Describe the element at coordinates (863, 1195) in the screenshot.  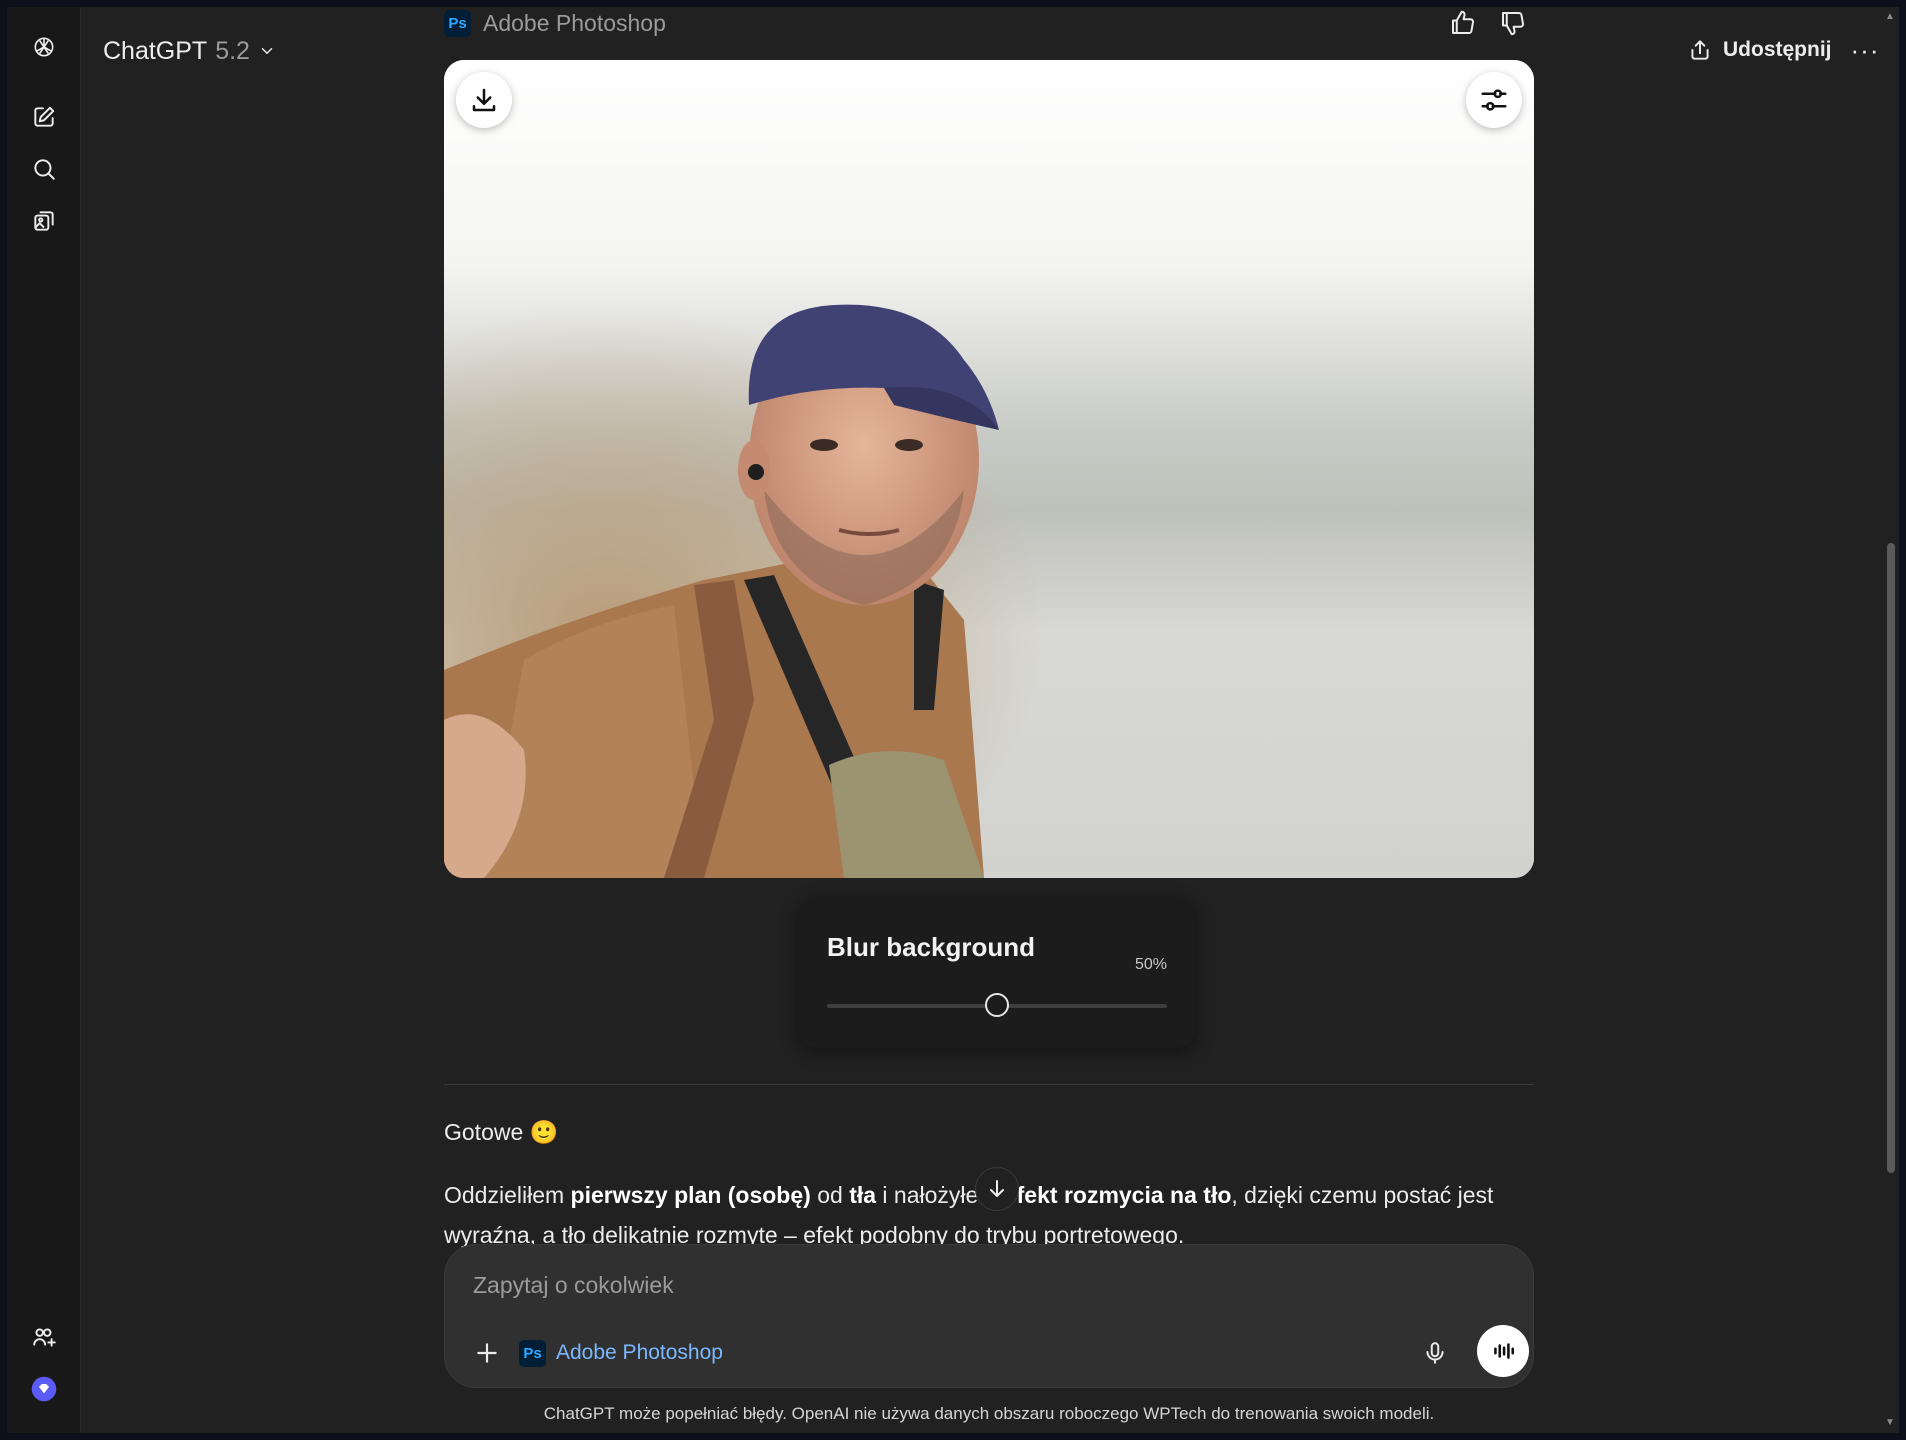
I see `reply-bold: tła` at that location.